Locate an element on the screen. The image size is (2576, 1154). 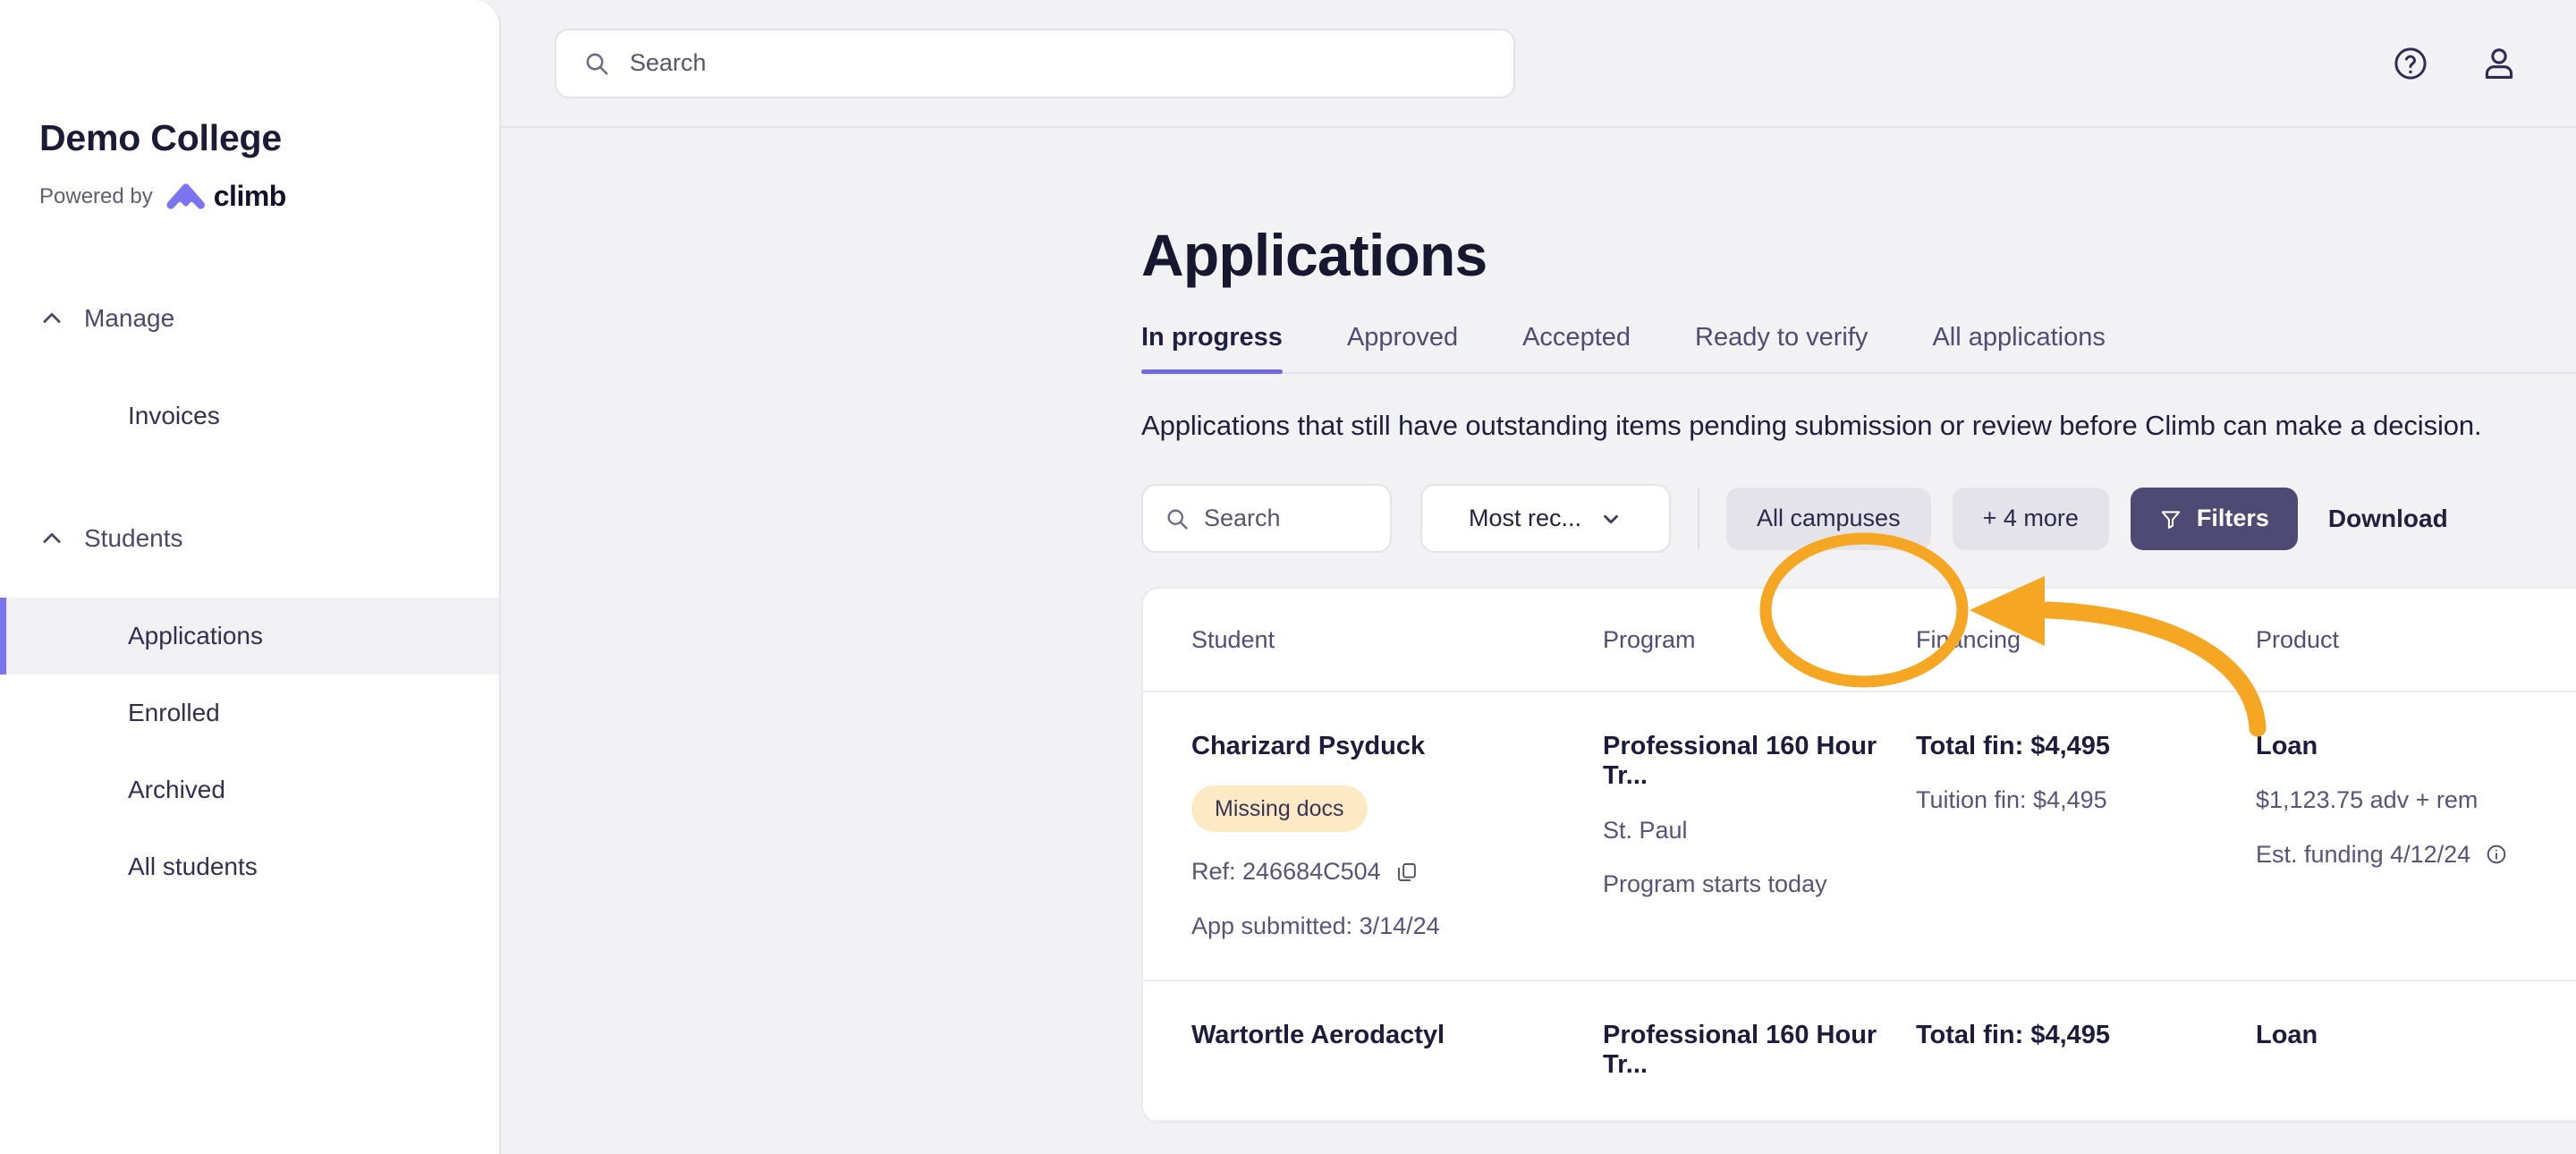
tab-ready-to-verify: Ready to verify is located at coordinates (1781, 347).